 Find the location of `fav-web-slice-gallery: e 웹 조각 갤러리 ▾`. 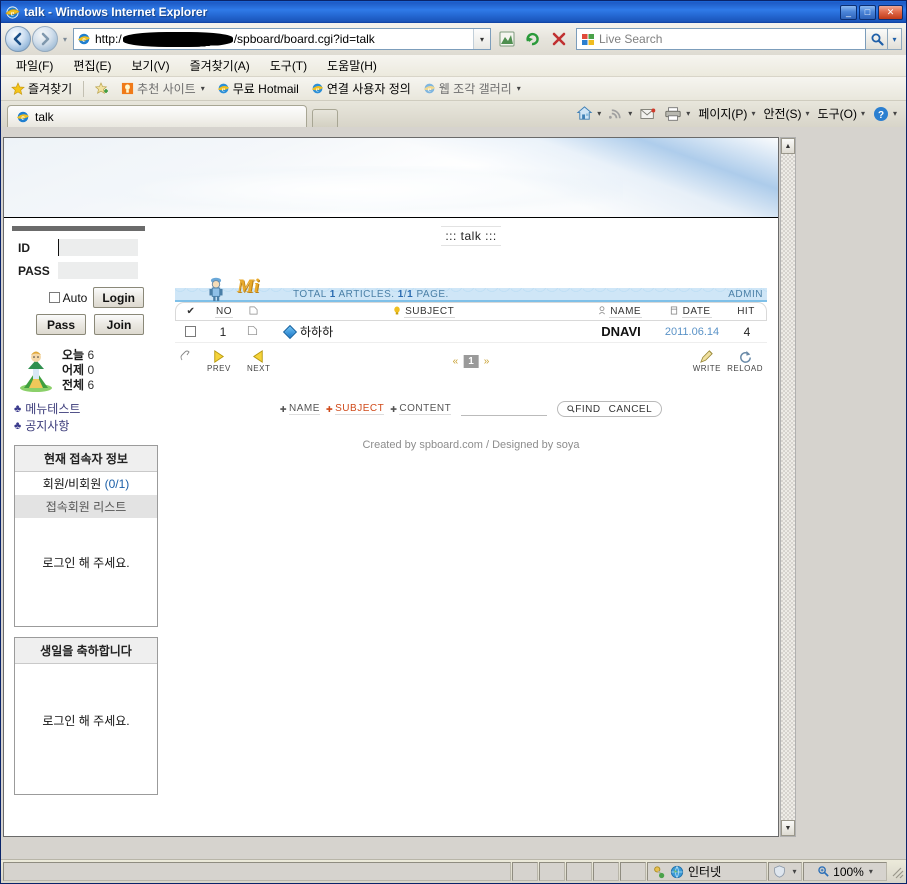

fav-web-slice-gallery: e 웹 조각 갤러리 ▾ is located at coordinates (472, 88).